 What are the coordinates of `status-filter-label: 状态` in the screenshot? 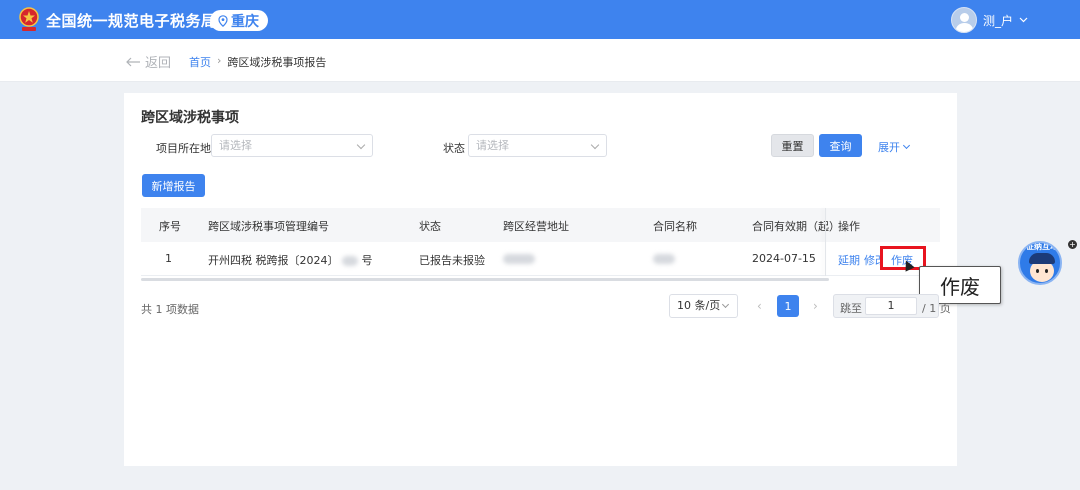 It's located at (454, 148).